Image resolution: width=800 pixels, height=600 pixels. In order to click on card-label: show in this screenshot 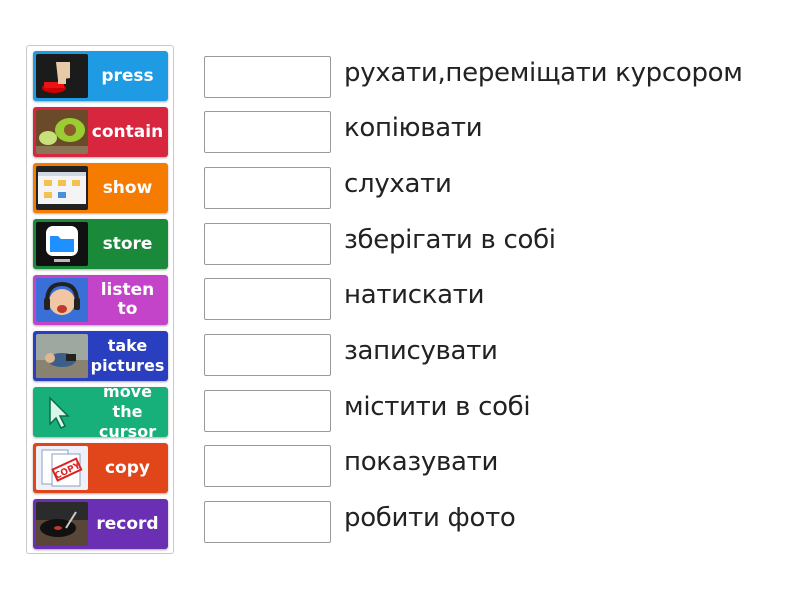, I will do `click(127, 187)`.